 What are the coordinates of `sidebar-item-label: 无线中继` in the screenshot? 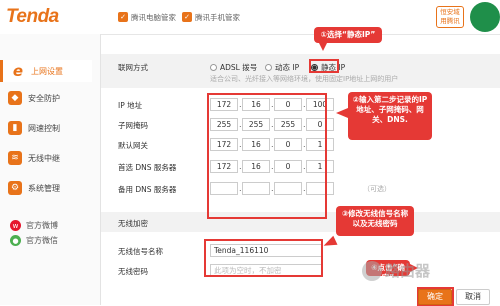 It's located at (44, 158).